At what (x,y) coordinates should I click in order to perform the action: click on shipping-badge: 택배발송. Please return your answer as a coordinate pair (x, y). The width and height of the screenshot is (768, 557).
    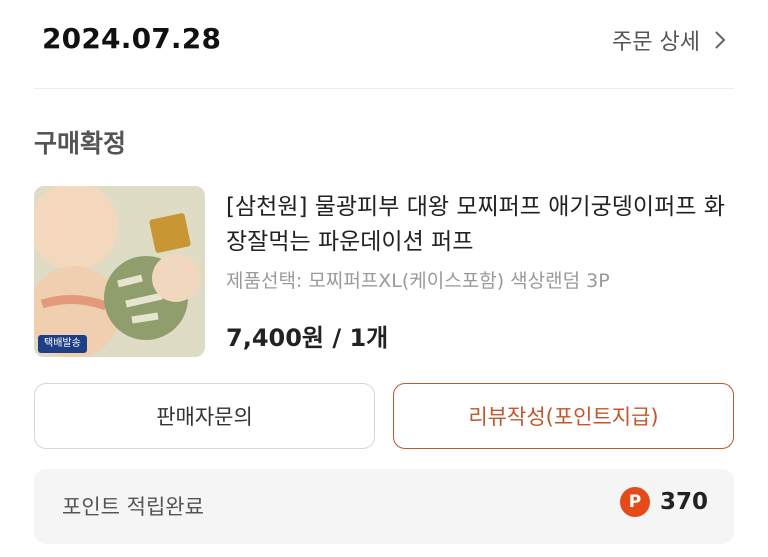
    Looking at the image, I should click on (62, 344).